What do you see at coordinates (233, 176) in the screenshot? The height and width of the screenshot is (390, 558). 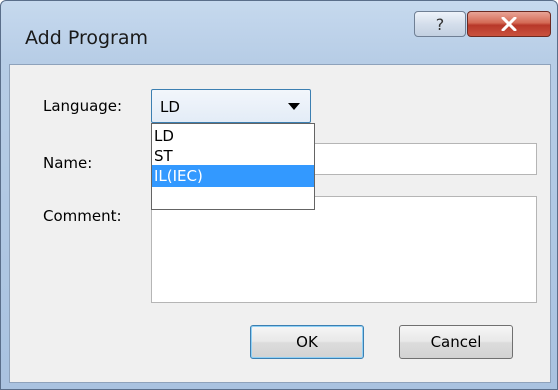 I see `dropdown-option-il-iec: IL(IEC)` at bounding box center [233, 176].